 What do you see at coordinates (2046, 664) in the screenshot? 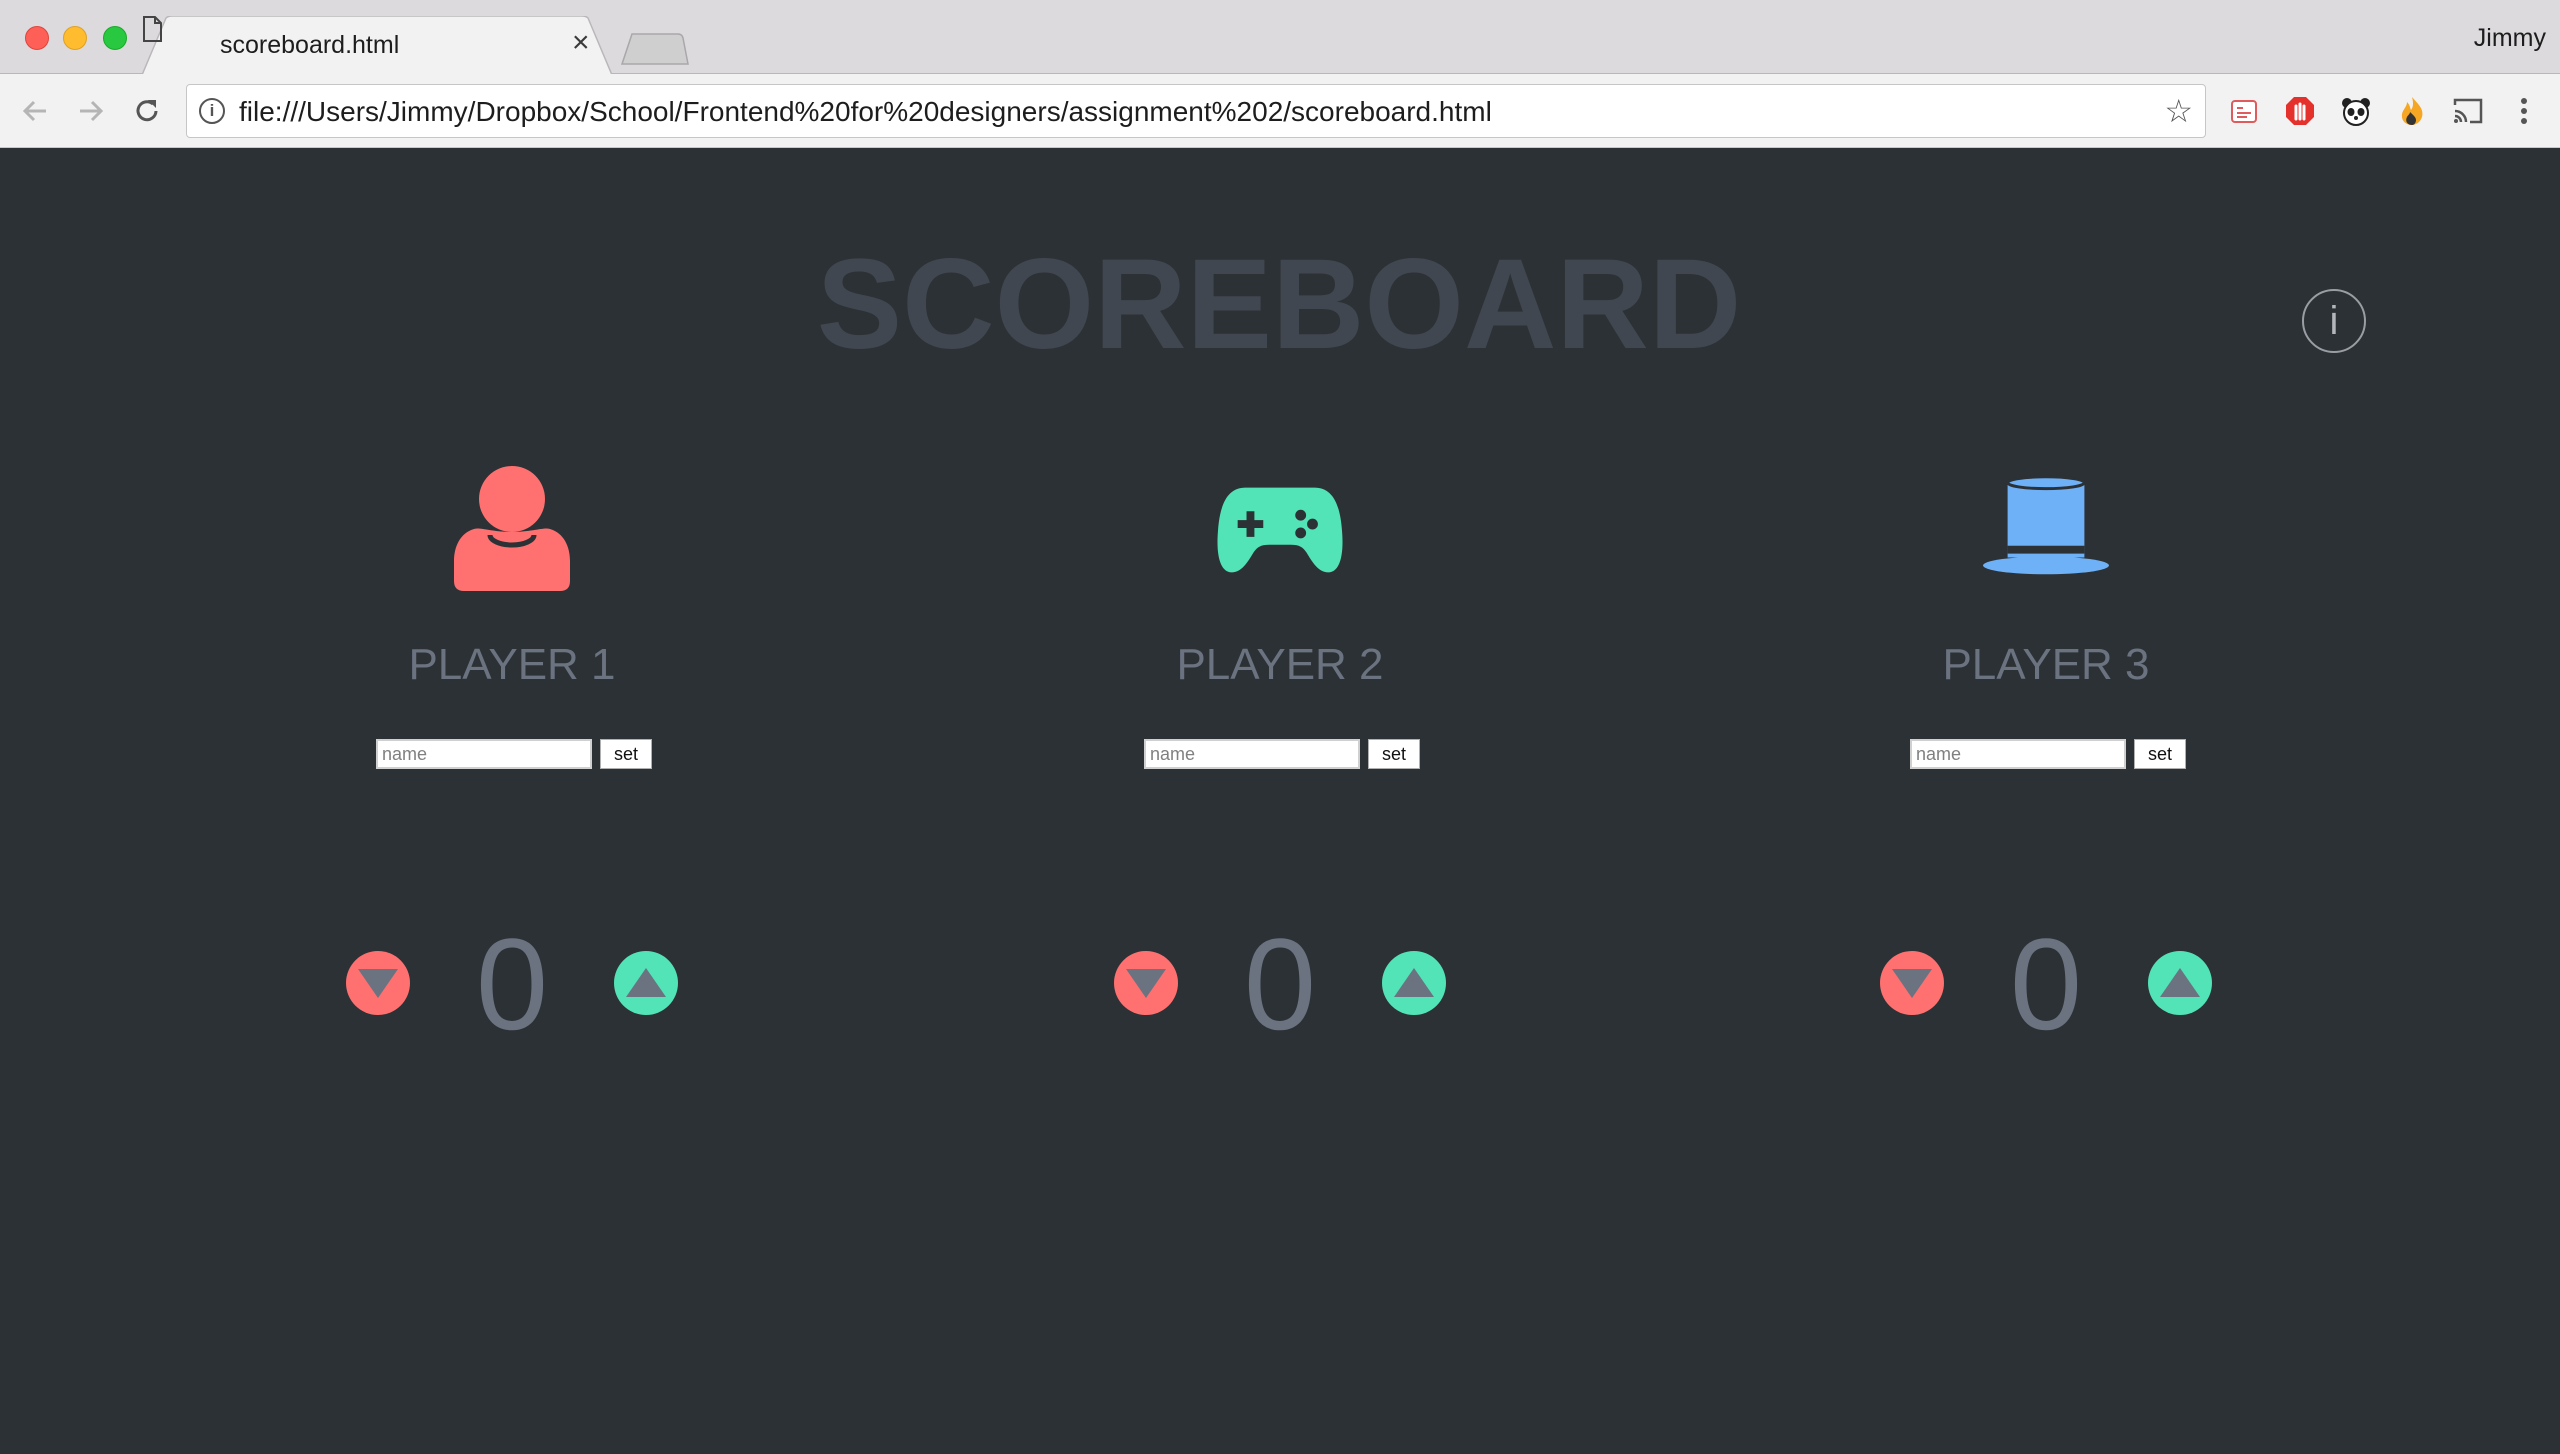
I see `player-label: PLAYER 3` at bounding box center [2046, 664].